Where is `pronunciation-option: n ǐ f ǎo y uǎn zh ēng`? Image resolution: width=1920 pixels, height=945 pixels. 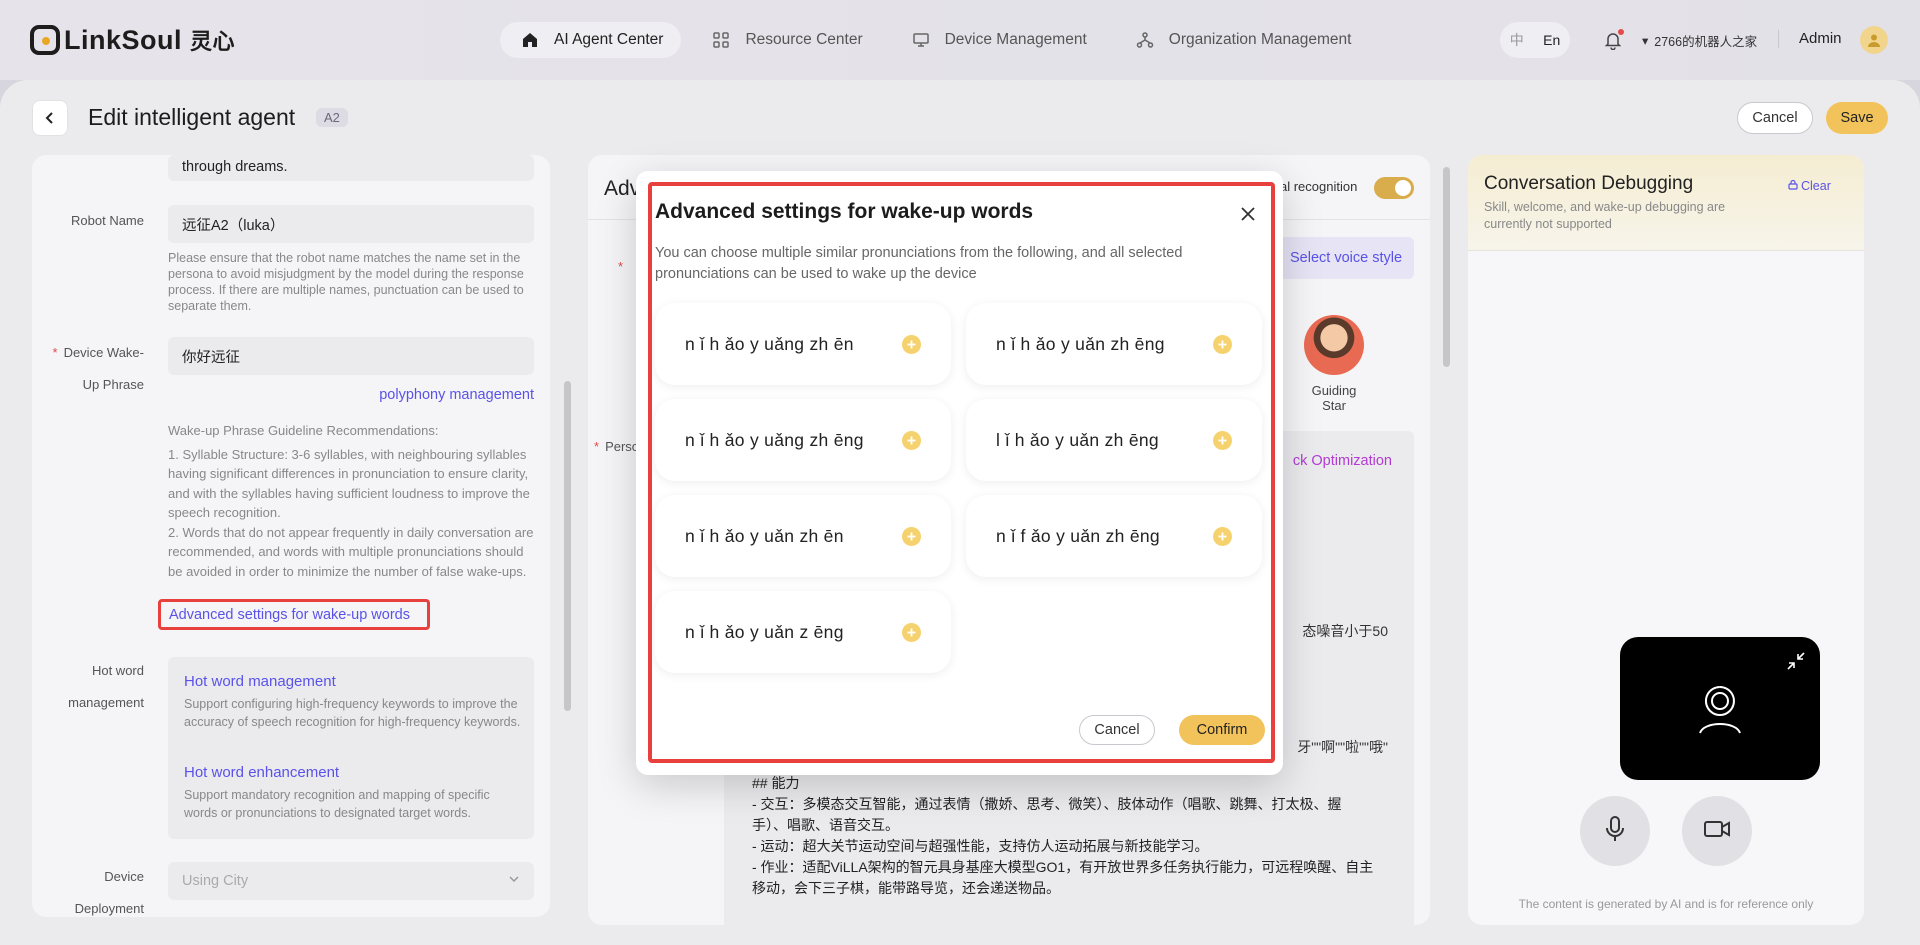 pronunciation-option: n ǐ f ǎo y uǎn zh ēng is located at coordinates (1114, 536).